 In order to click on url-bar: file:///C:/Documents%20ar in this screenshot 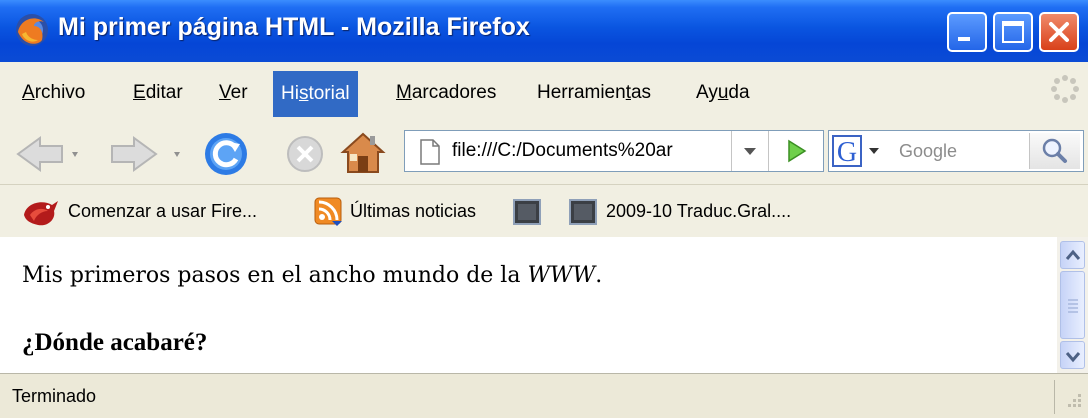, I will do `click(614, 151)`.